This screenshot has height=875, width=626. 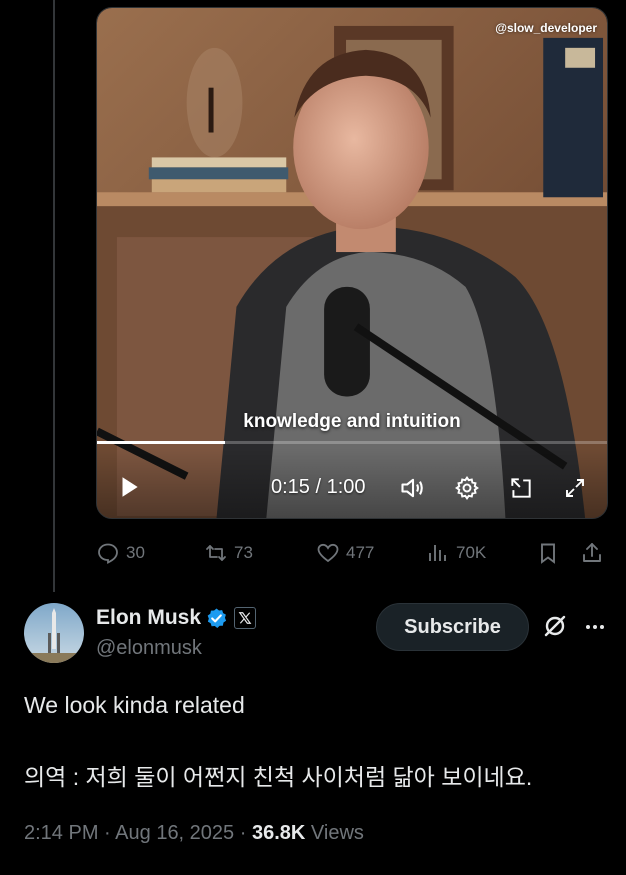 I want to click on video-progress-fill, so click(x=161, y=442).